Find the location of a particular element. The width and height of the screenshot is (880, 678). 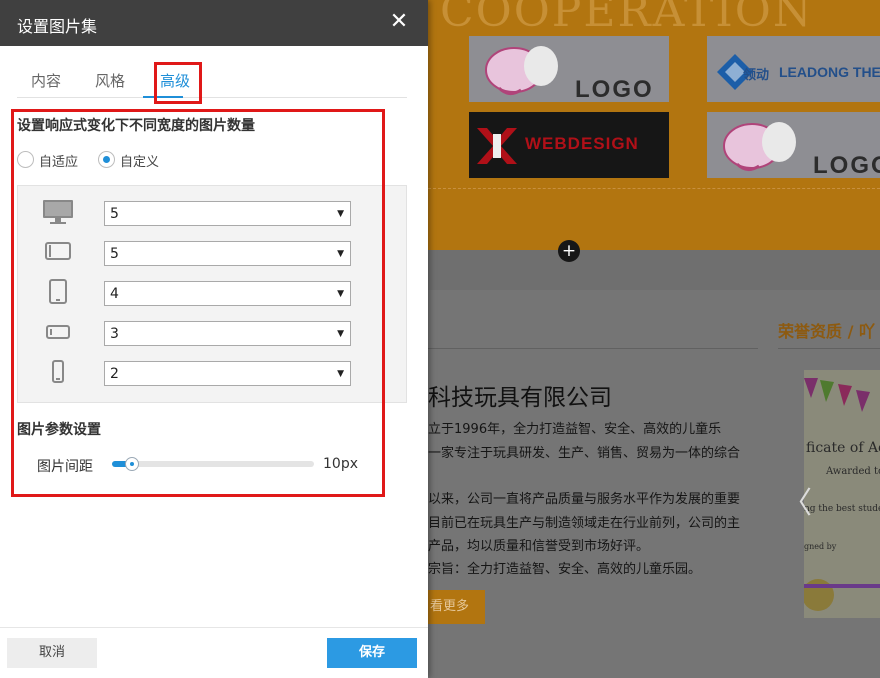

company-title: 科技玩具有限公司 is located at coordinates (520, 398).